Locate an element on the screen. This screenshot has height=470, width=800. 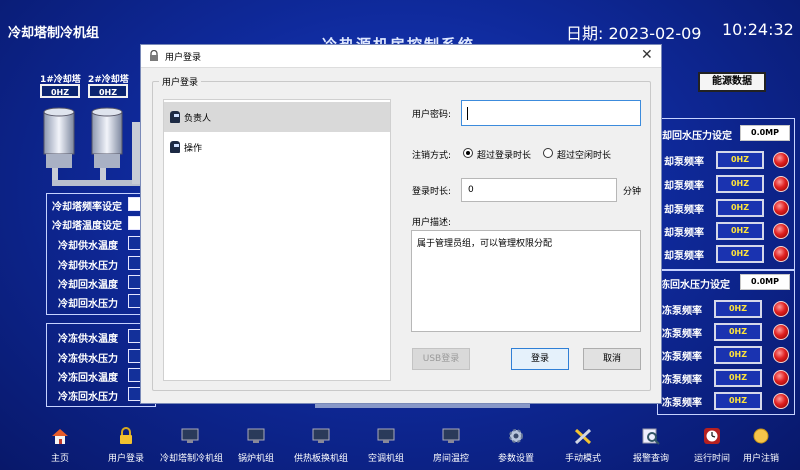
chilled-return-pressure-value: 0.0MP is located at coordinates (765, 282).